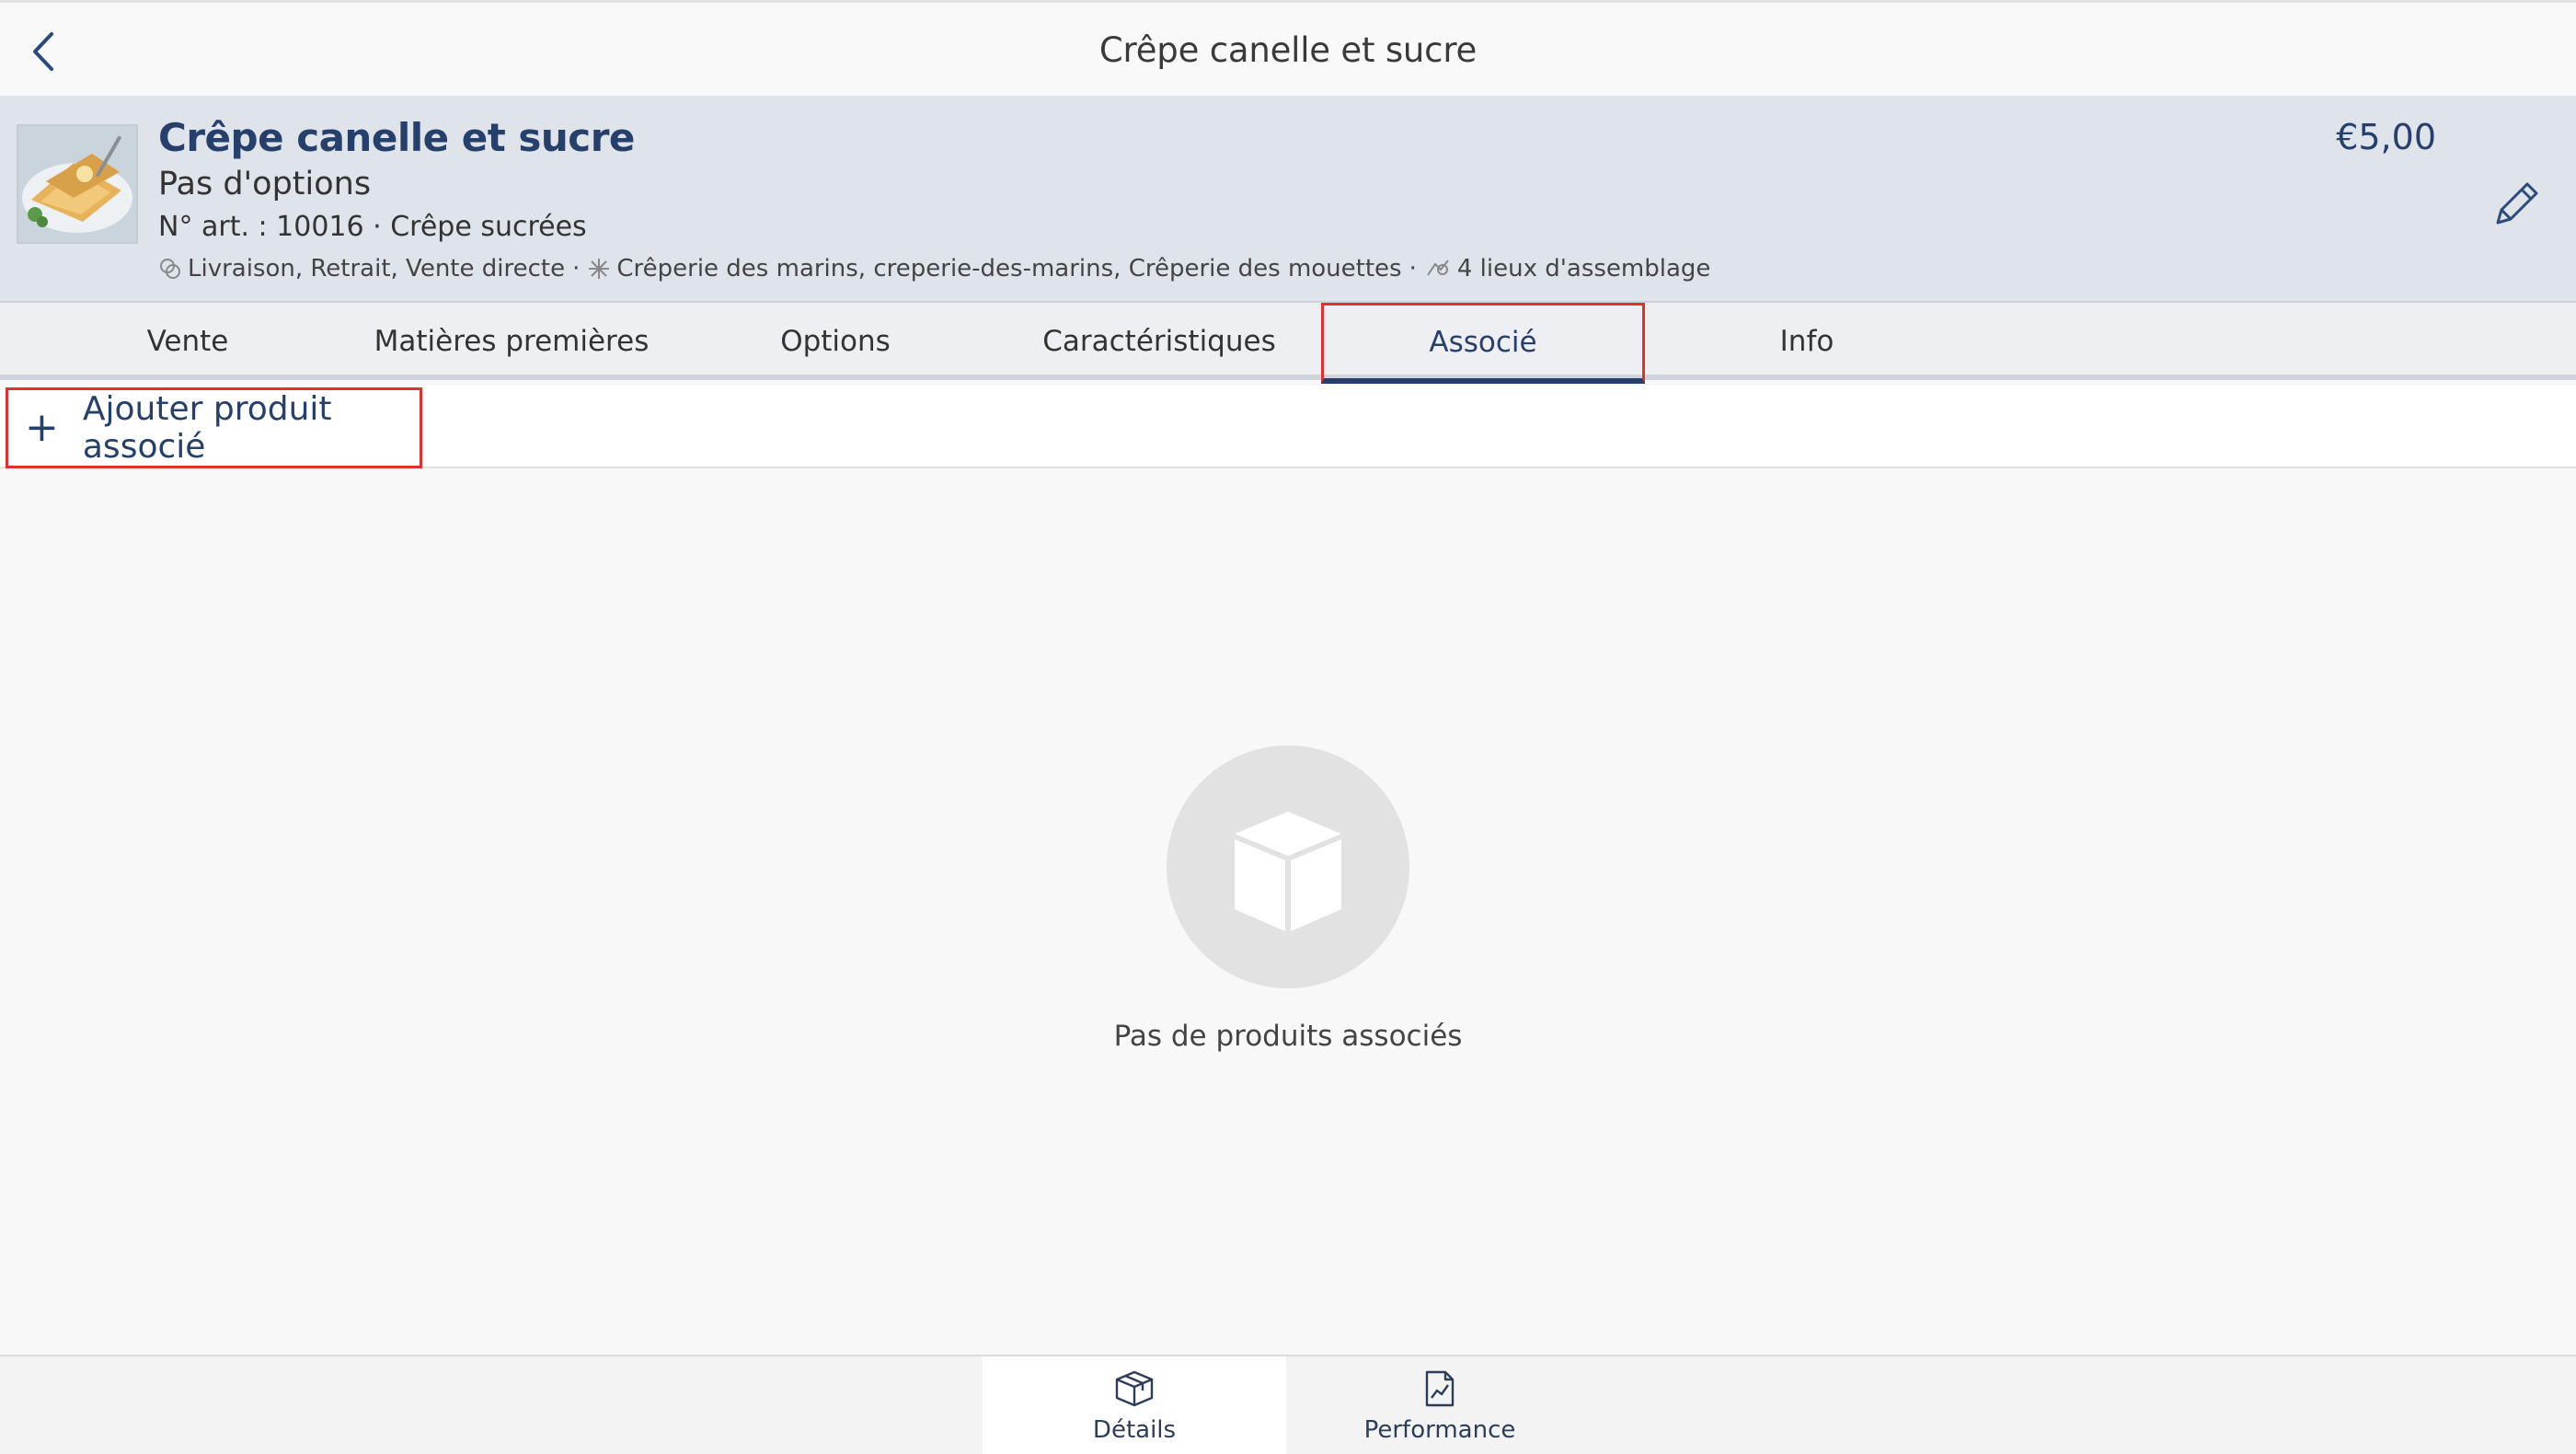 The width and height of the screenshot is (2576, 1454). What do you see at coordinates (1288, 427) in the screenshot?
I see `add-row: + Ajouter produit associé` at bounding box center [1288, 427].